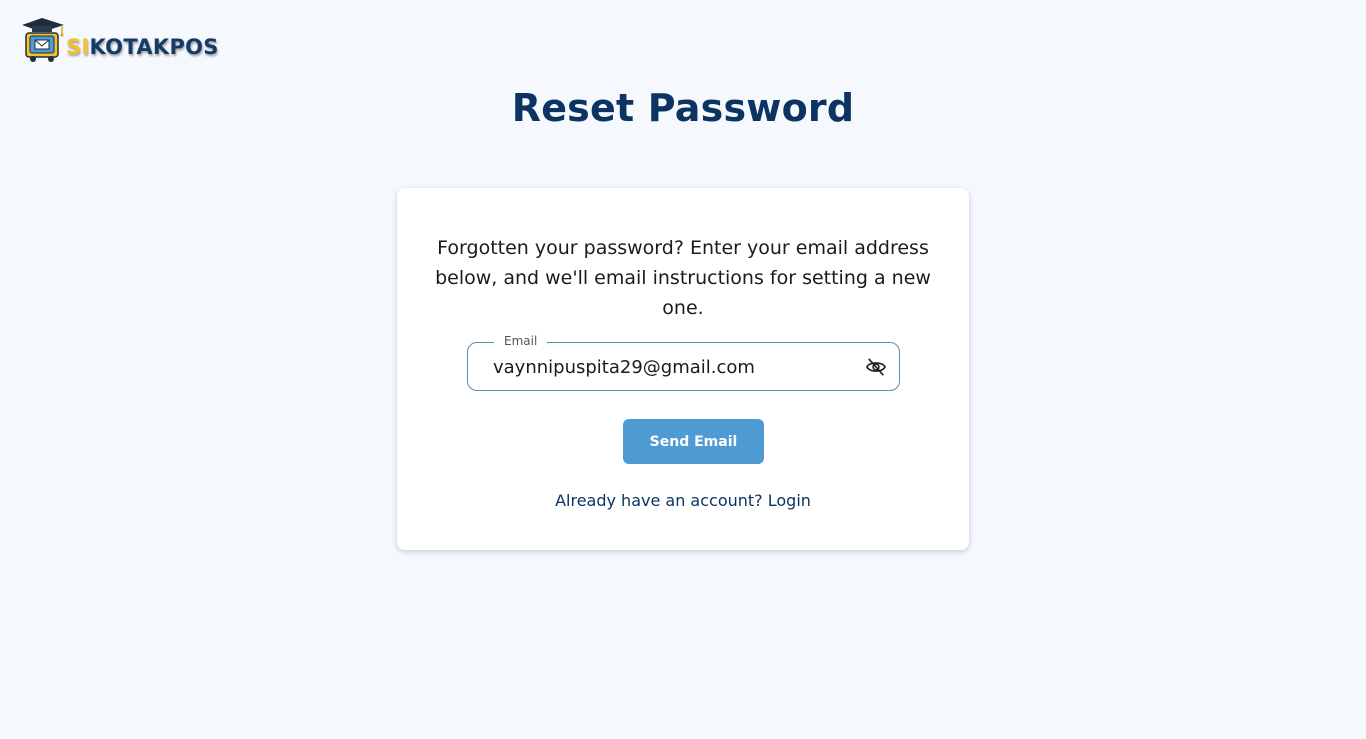  Describe the element at coordinates (876, 367) in the screenshot. I see `eye-off-icon` at that location.